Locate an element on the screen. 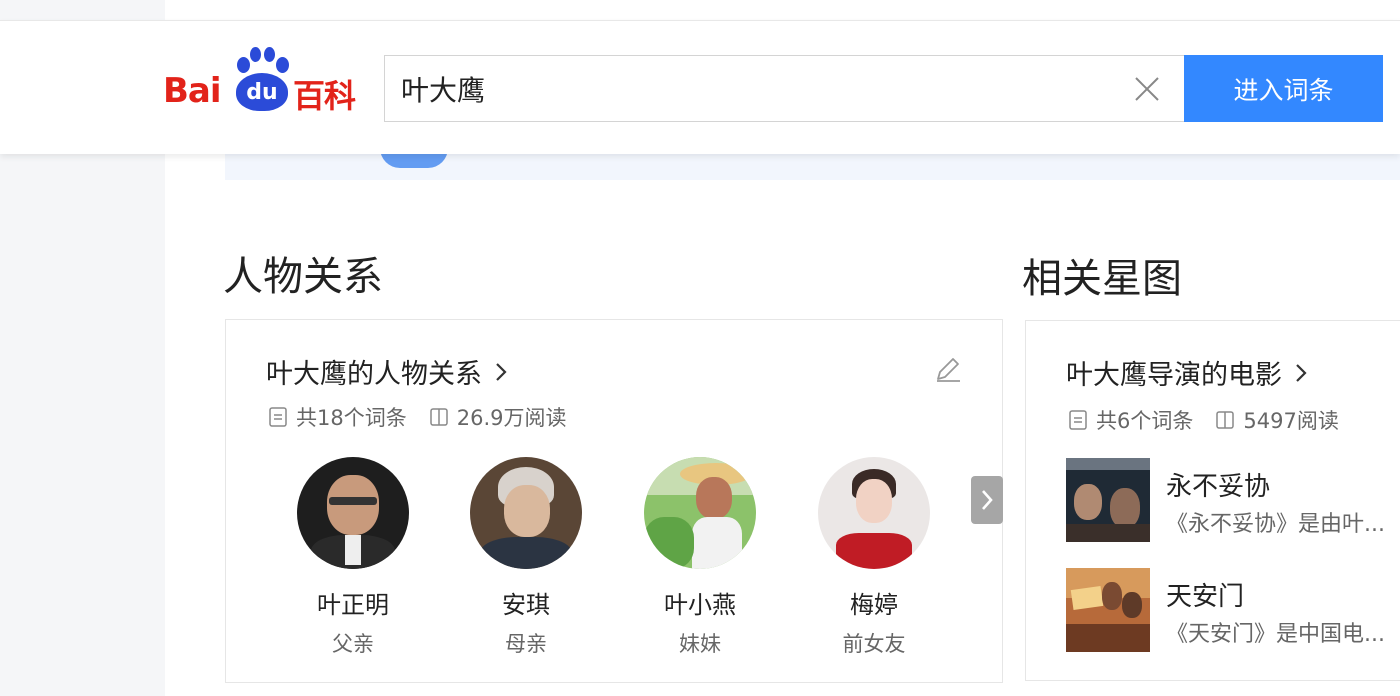 The height and width of the screenshot is (696, 1400). logo-text-bai: Bai is located at coordinates (192, 91).